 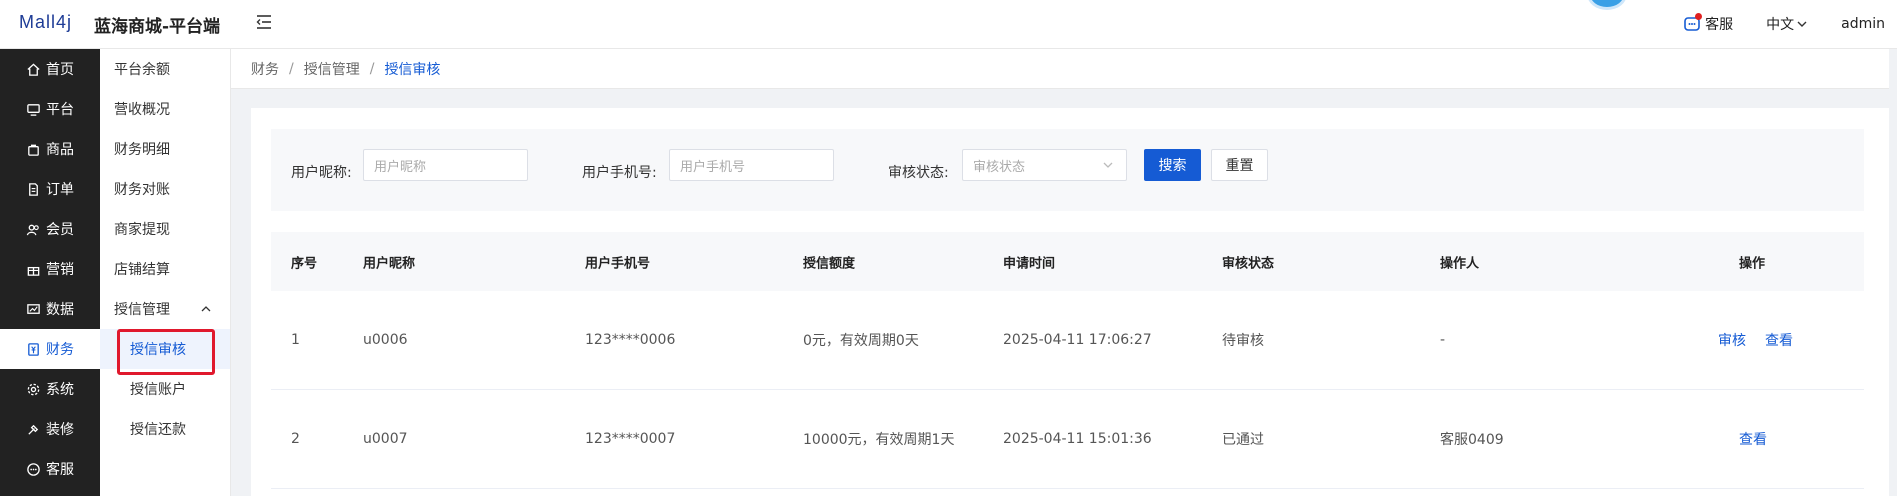 What do you see at coordinates (142, 190) in the screenshot?
I see `submenu-item-label: 财务对账` at bounding box center [142, 190].